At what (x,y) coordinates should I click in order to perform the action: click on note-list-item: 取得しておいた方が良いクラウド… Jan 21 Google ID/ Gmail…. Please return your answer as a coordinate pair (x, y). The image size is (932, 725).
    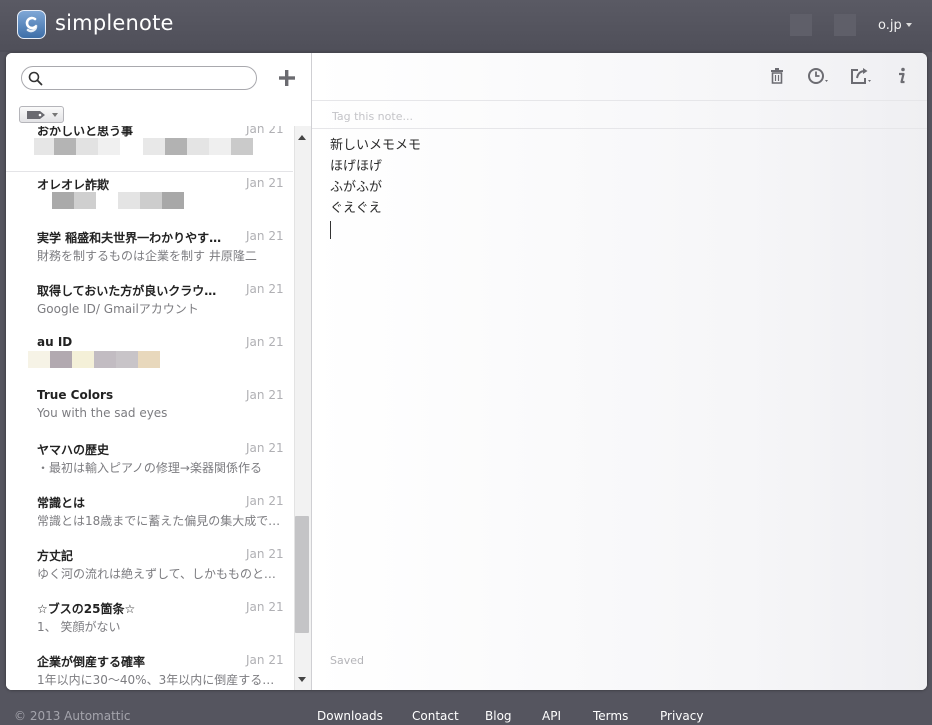
    Looking at the image, I should click on (149, 305).